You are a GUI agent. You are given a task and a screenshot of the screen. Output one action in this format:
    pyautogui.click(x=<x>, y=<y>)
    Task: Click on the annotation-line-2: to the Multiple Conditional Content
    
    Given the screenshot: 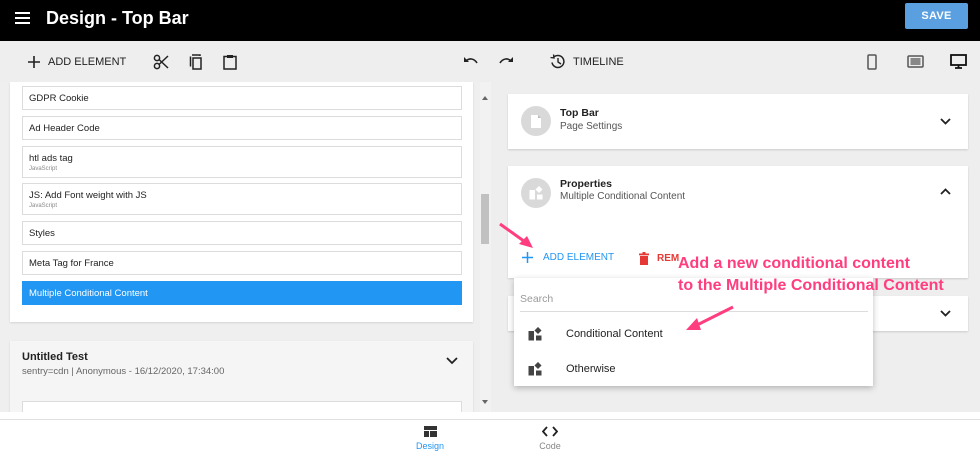 What is the action you would take?
    pyautogui.click(x=811, y=285)
    